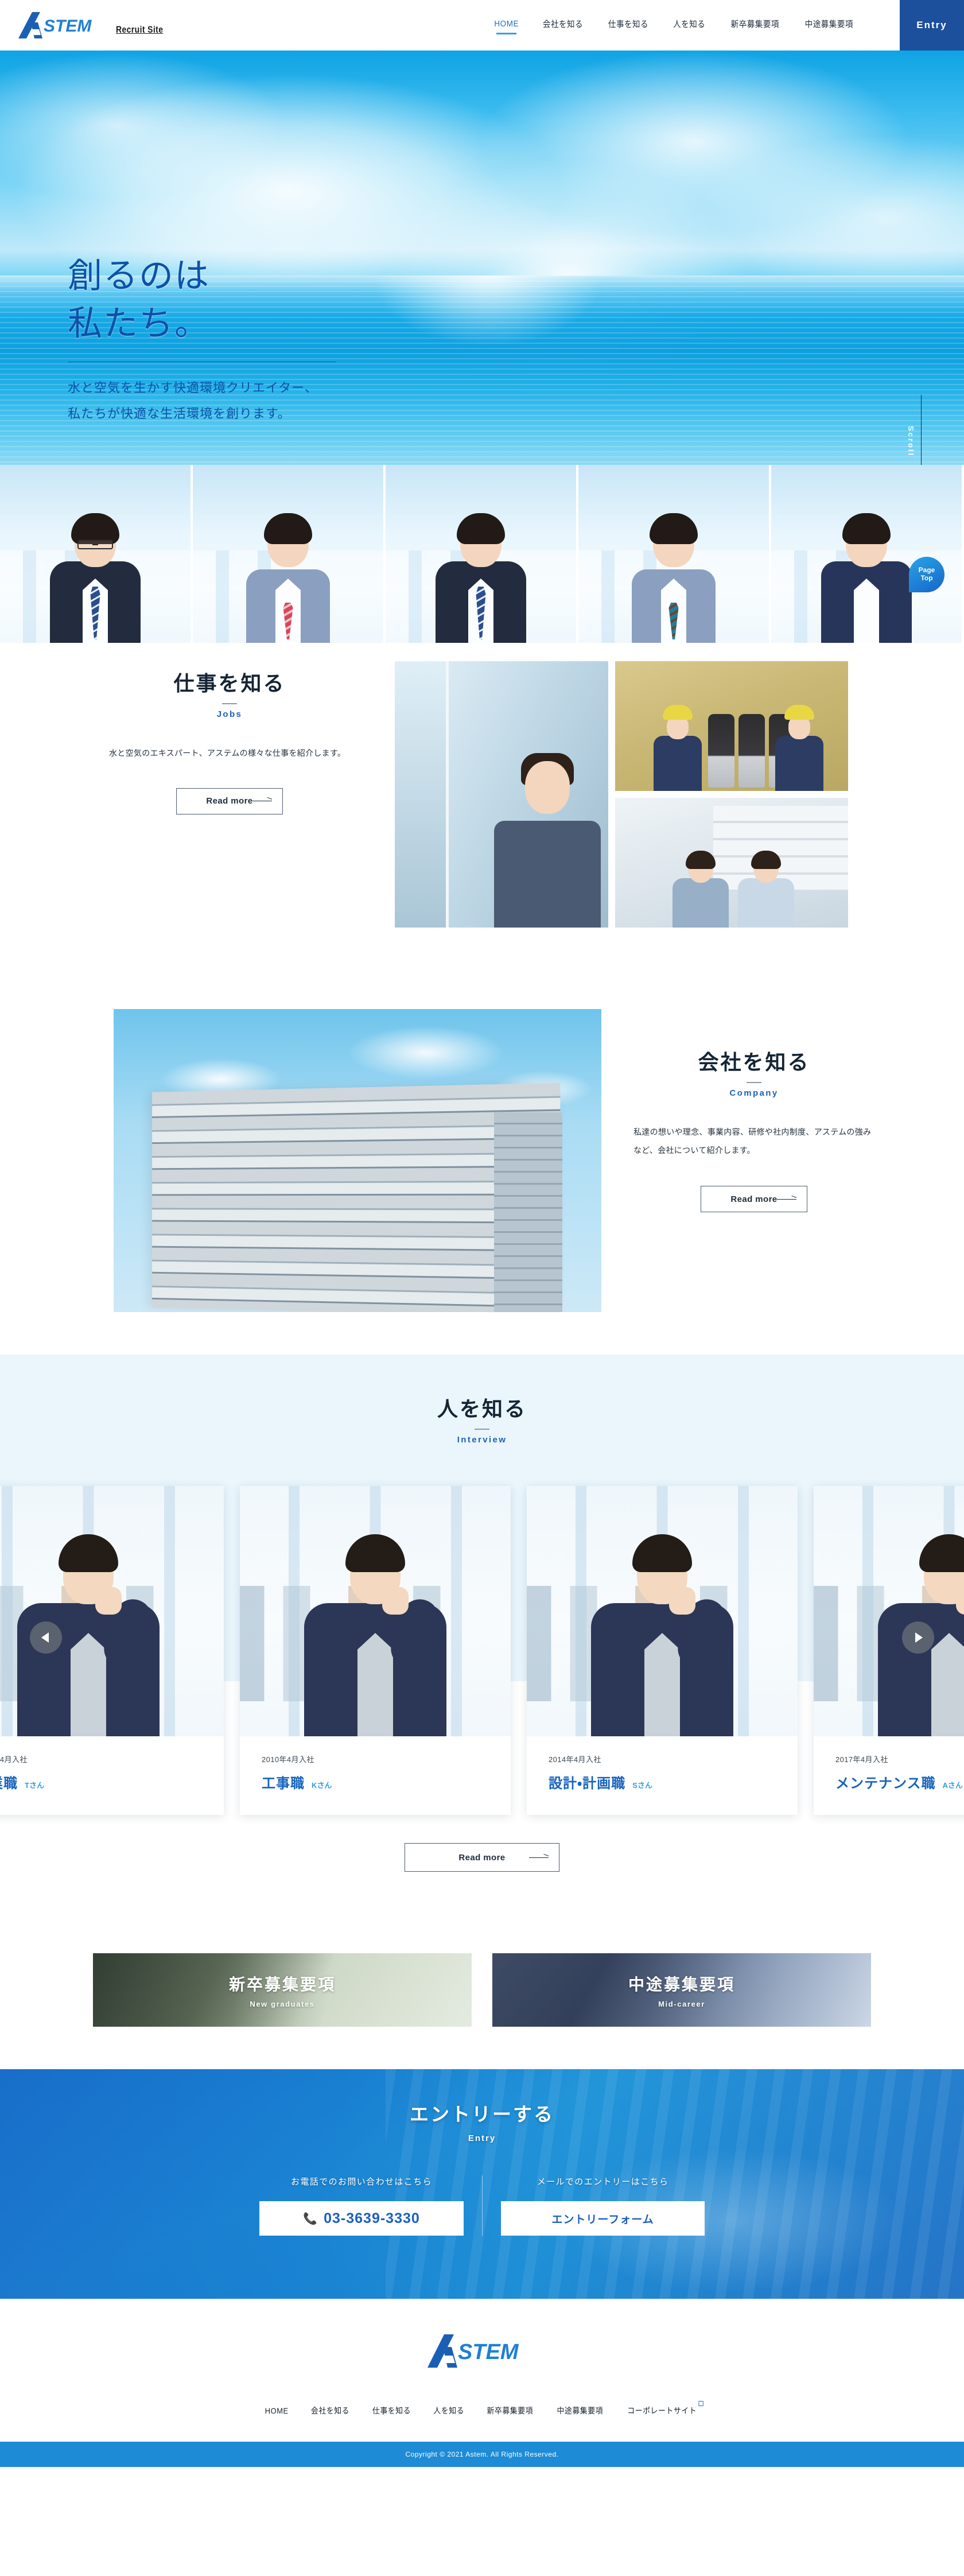  I want to click on entry-tel-button: 📞 03-3639-3330, so click(361, 2218).